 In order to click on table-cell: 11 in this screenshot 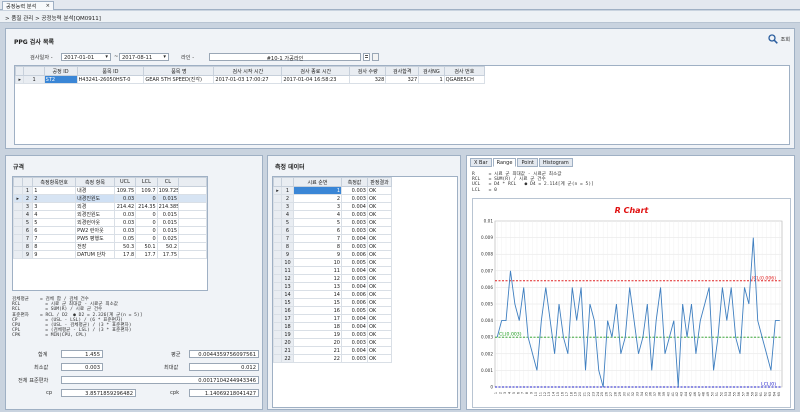, I will do `click(317, 270)`.